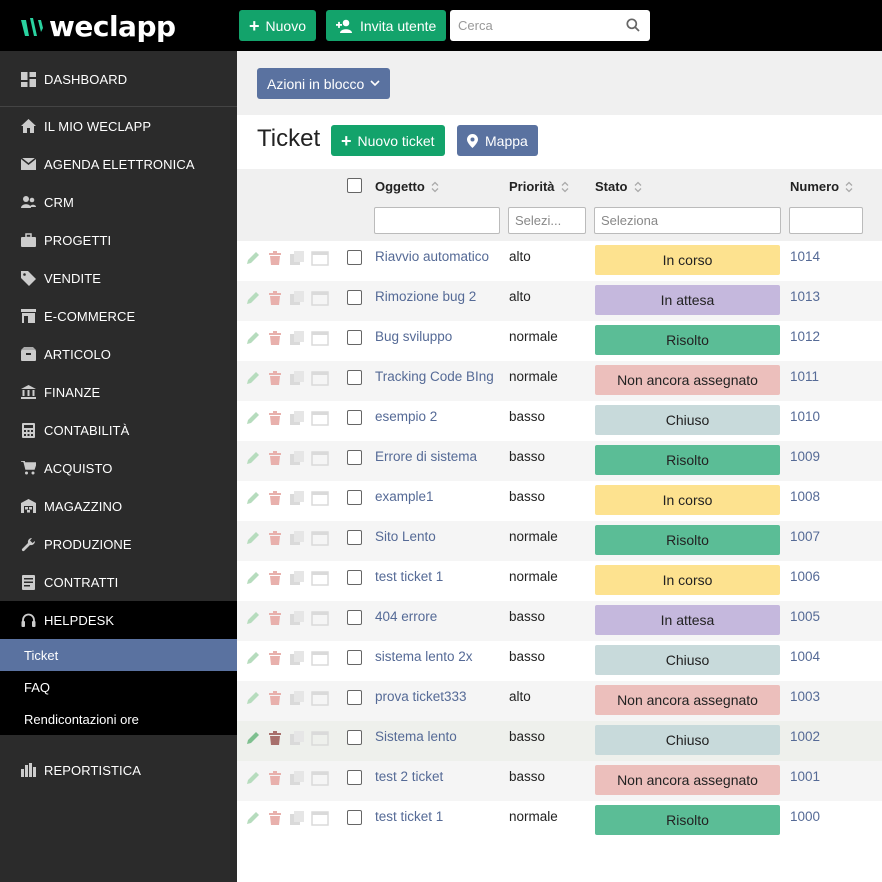 Image resolution: width=882 pixels, height=882 pixels. What do you see at coordinates (559, 461) in the screenshot?
I see `table-row: Errore di sistema basso Risolto 1009` at bounding box center [559, 461].